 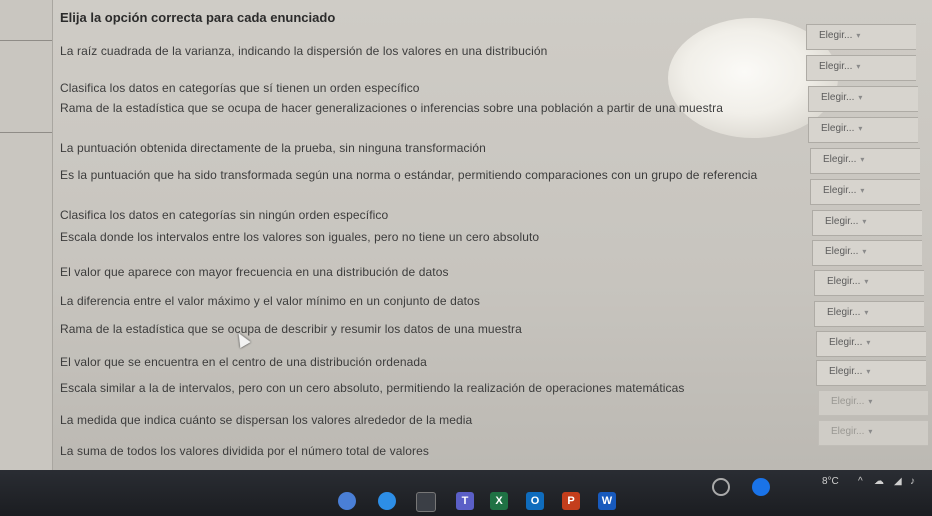 What do you see at coordinates (499, 501) in the screenshot?
I see `excel-icon: X` at bounding box center [499, 501].